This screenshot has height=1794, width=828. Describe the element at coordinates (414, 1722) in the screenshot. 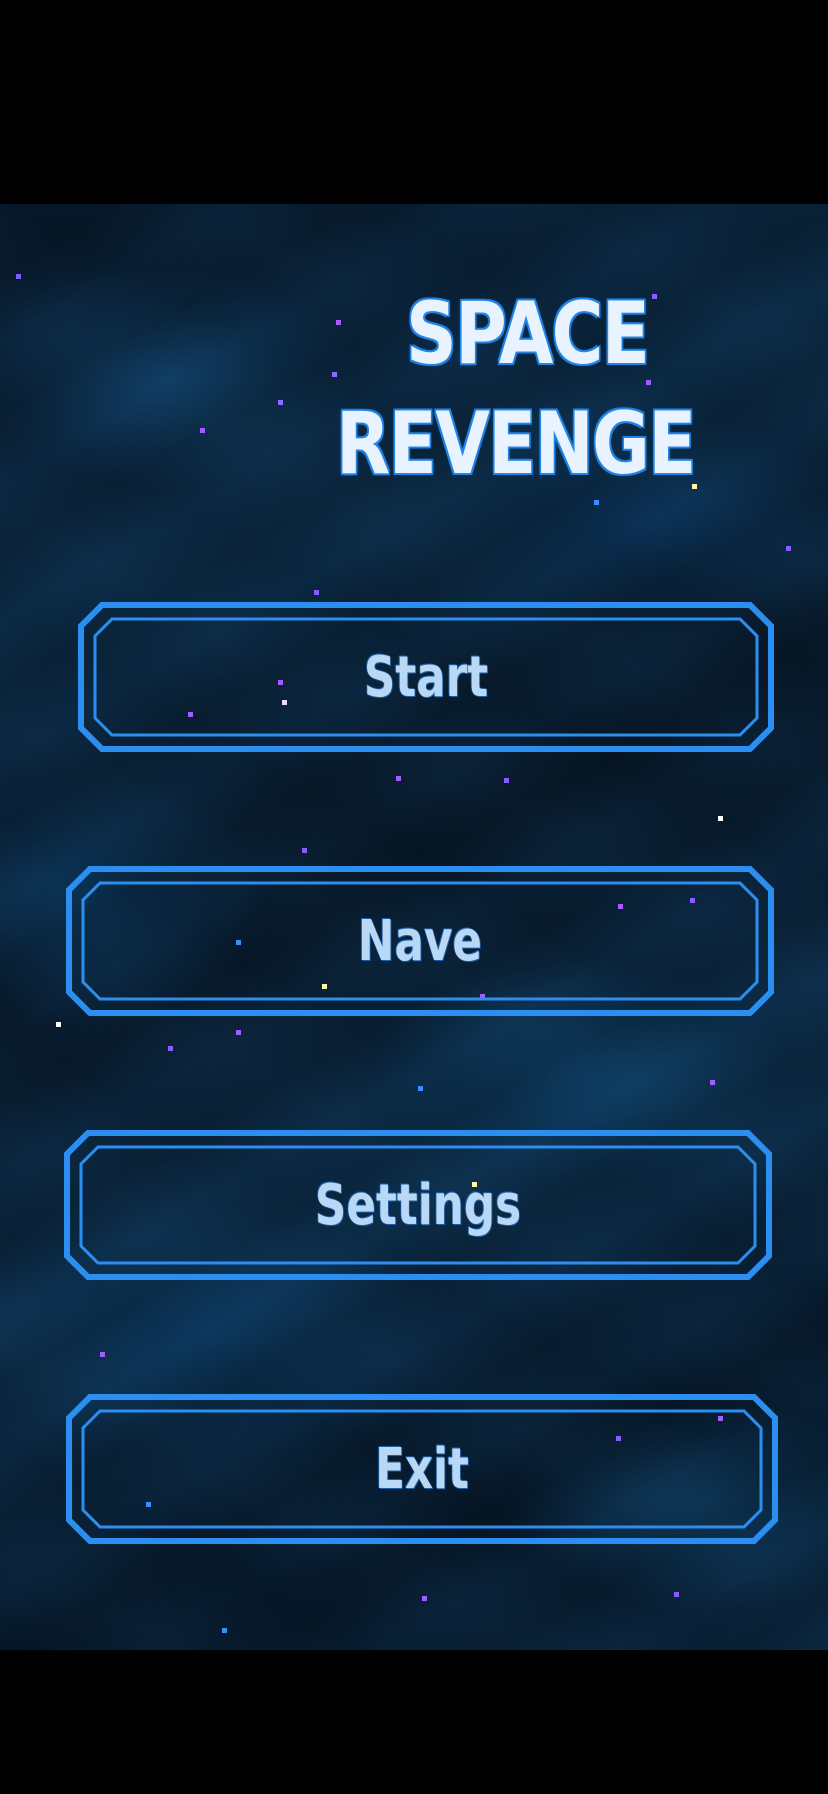

I see `navigation-bar-area` at that location.